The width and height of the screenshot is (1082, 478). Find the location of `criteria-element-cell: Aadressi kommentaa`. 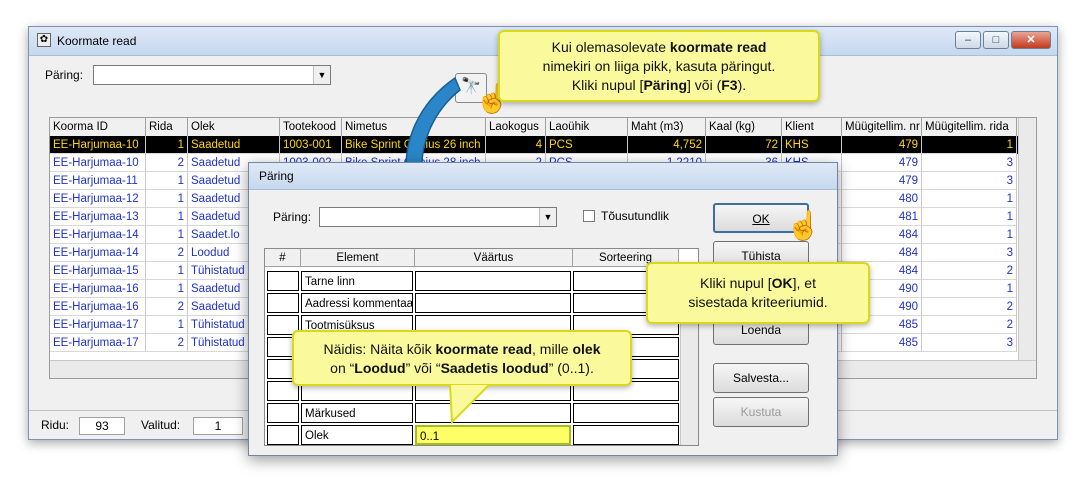

criteria-element-cell: Aadressi kommentaa is located at coordinates (357, 303).